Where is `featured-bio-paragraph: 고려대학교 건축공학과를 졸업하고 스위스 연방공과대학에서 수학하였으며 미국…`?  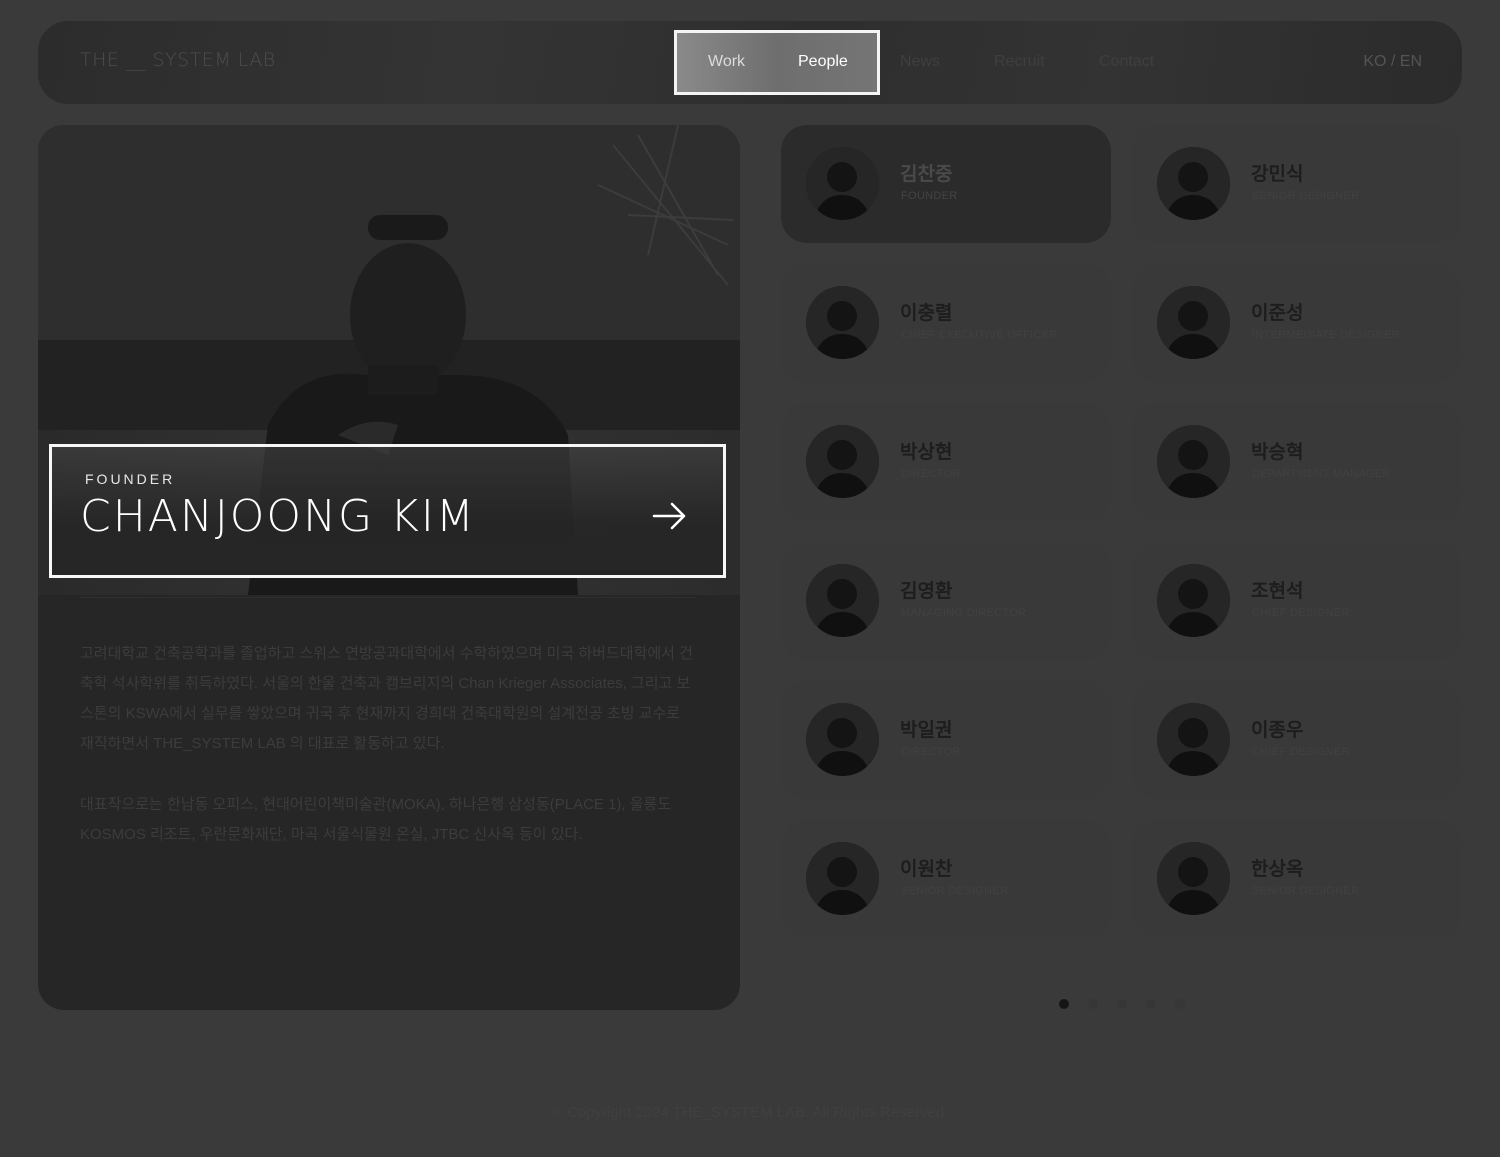 featured-bio-paragraph: 고려대학교 건축공학과를 졸업하고 스위스 연방공과대학에서 수학하였으며 미국… is located at coordinates (386, 698).